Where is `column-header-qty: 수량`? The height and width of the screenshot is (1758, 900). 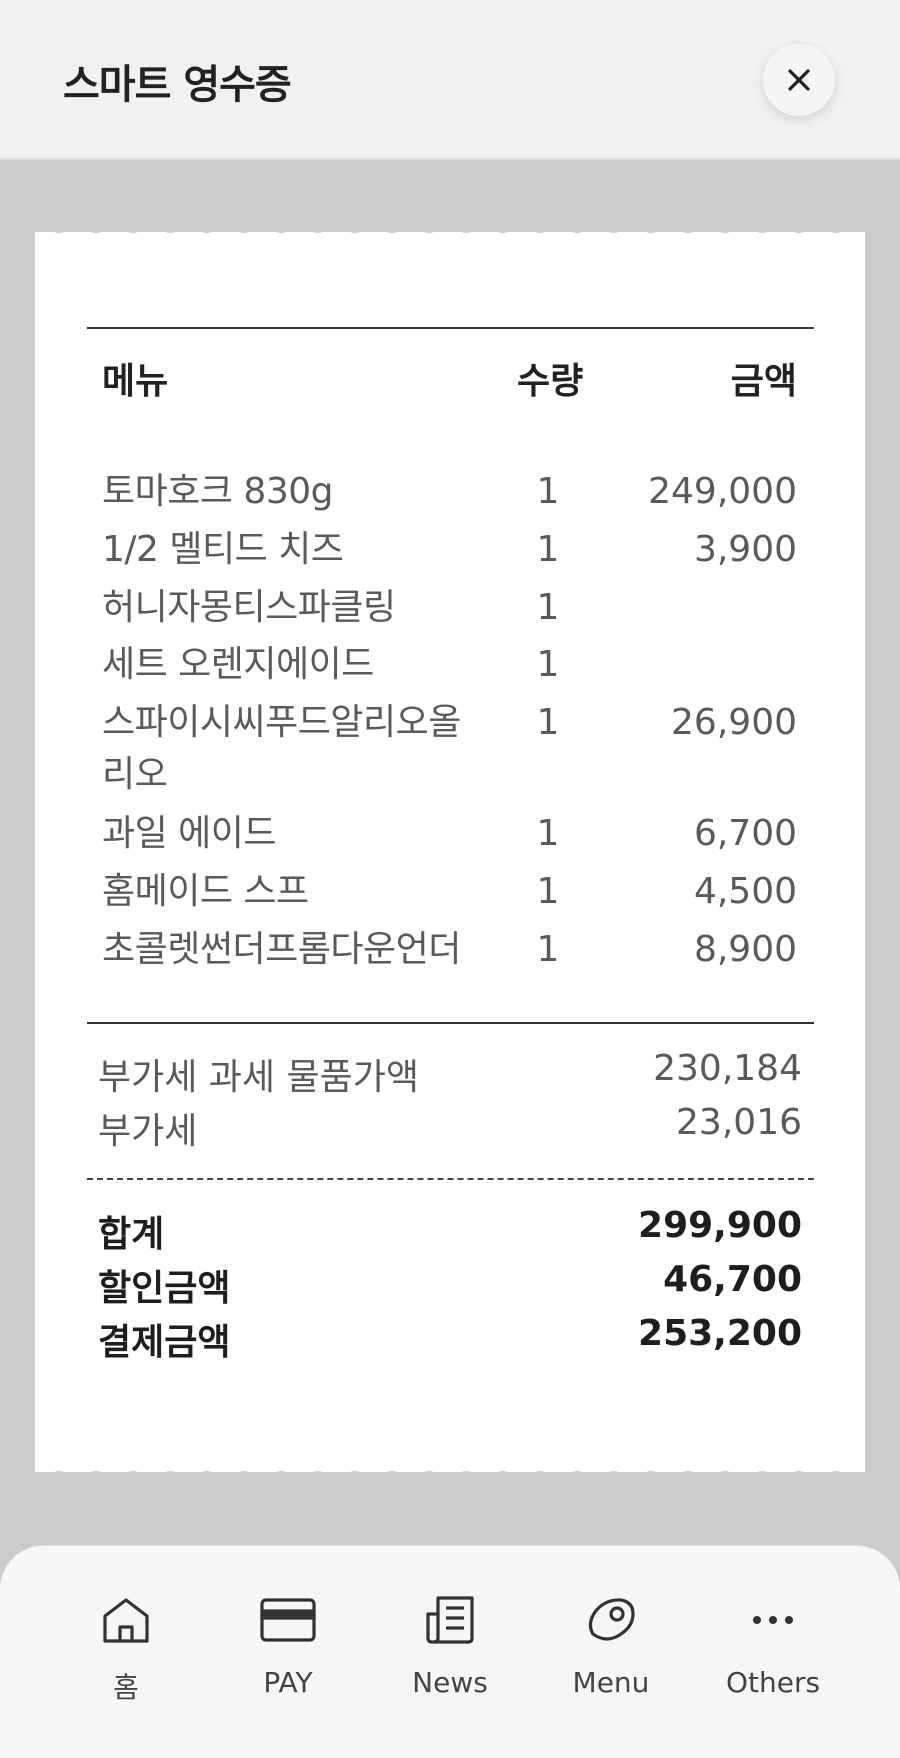 column-header-qty: 수량 is located at coordinates (550, 381).